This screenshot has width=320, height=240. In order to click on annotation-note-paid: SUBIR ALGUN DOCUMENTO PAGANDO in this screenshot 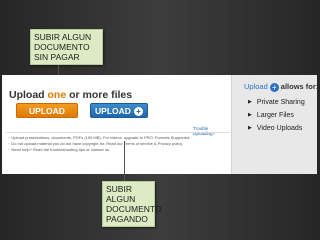, I will do `click(132, 204)`.